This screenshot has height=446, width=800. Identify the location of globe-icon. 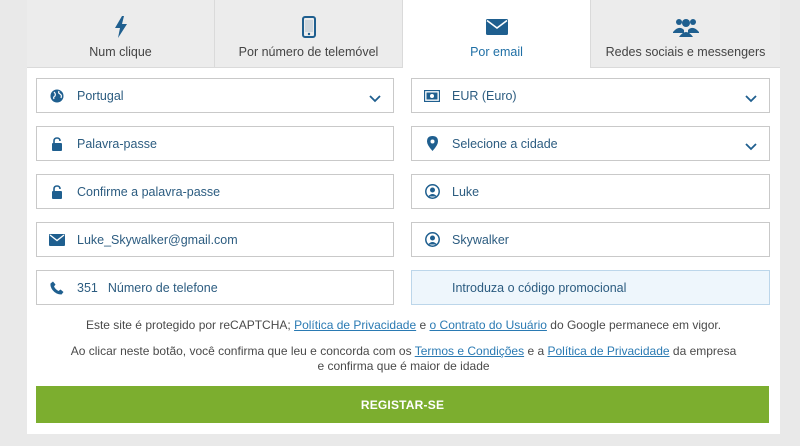
(57, 96).